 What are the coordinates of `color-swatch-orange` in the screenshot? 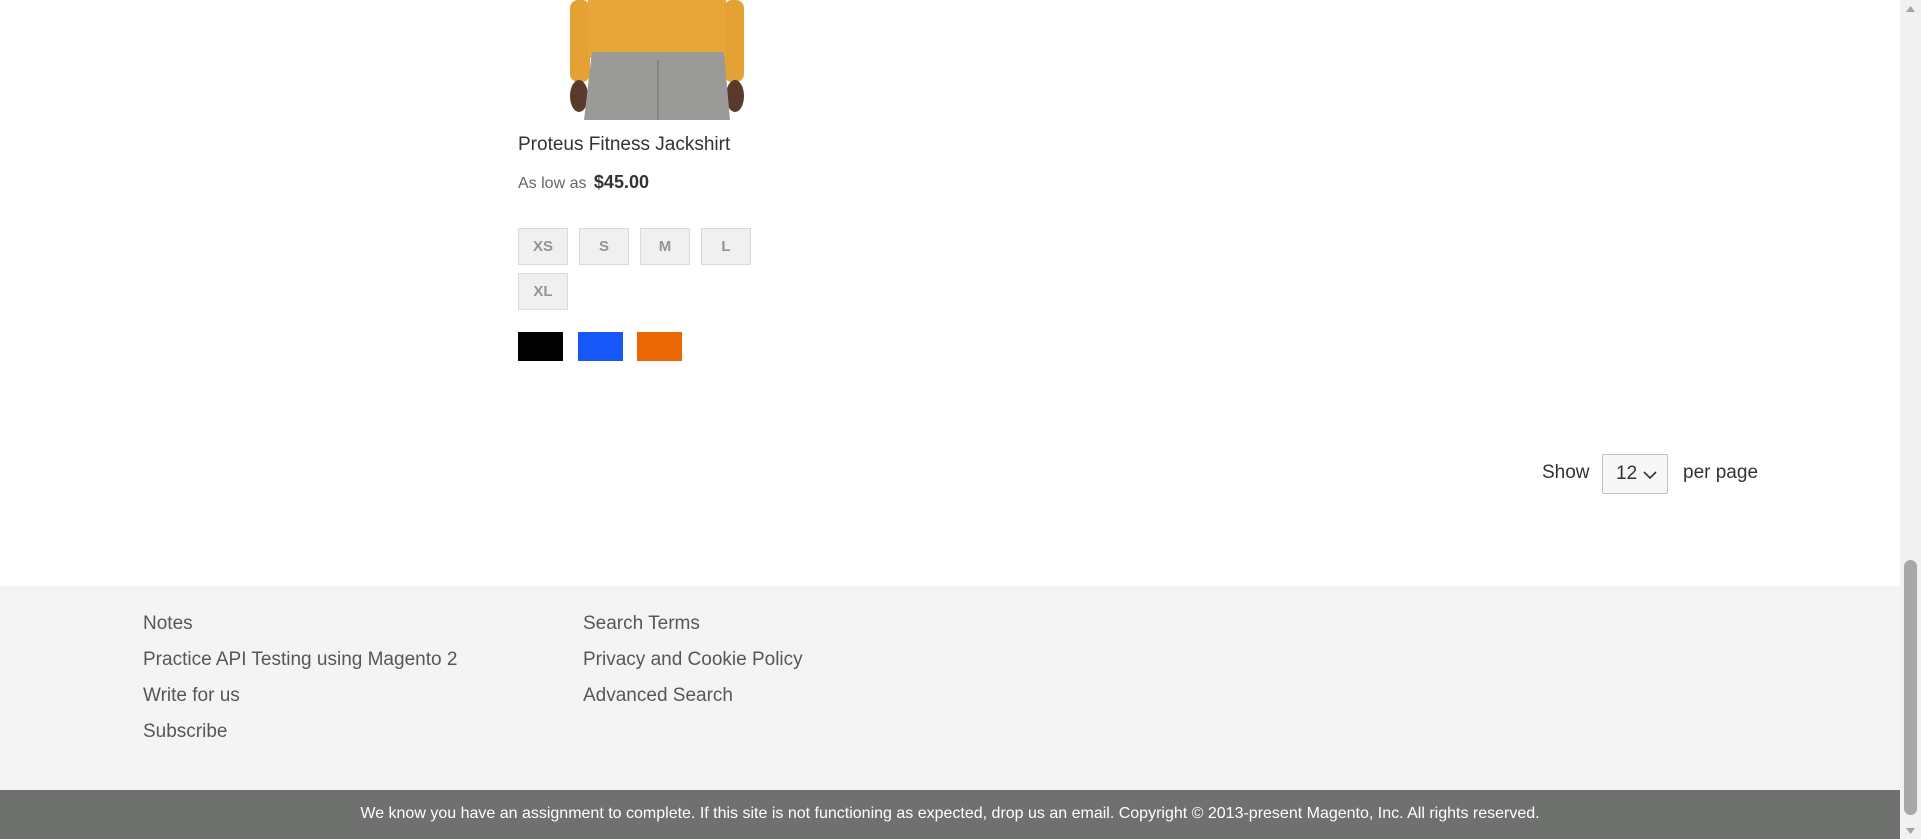 It's located at (659, 346).